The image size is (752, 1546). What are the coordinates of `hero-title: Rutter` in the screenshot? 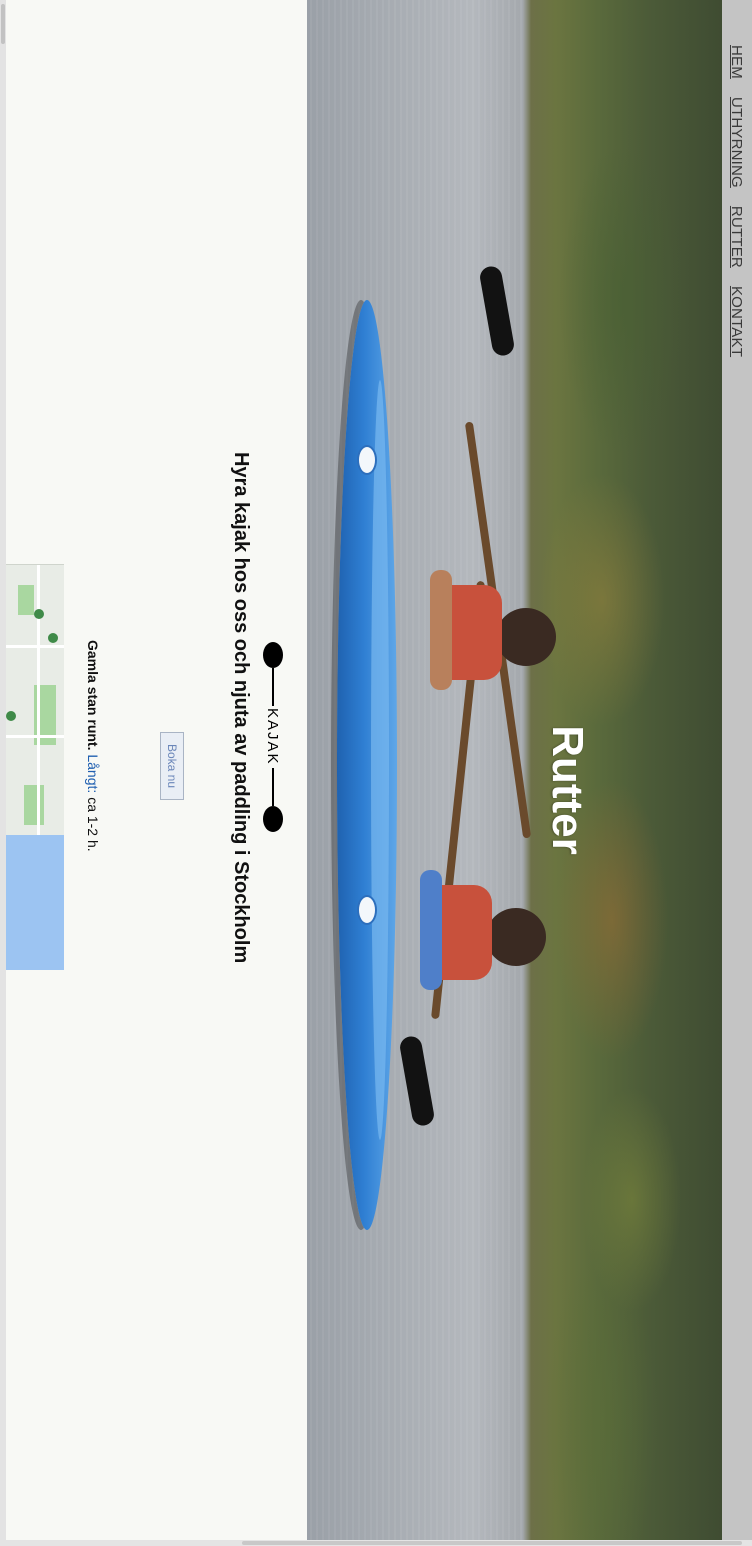 It's located at (567, 790).